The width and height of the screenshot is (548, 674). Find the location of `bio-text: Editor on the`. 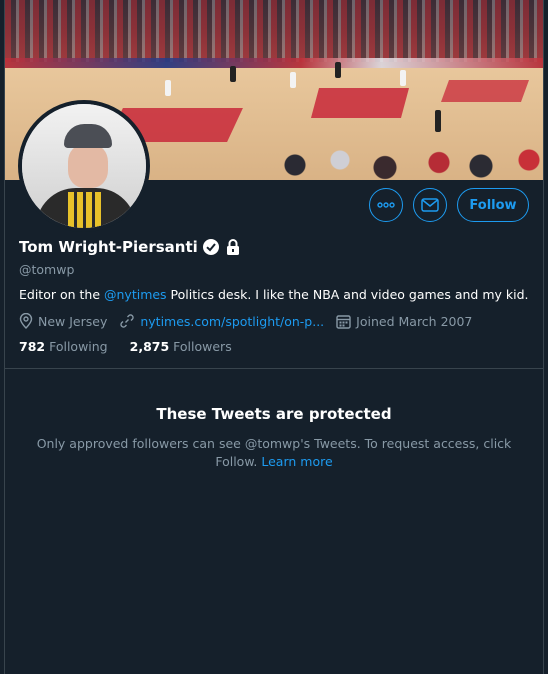

bio-text: Editor on the is located at coordinates (61, 294).